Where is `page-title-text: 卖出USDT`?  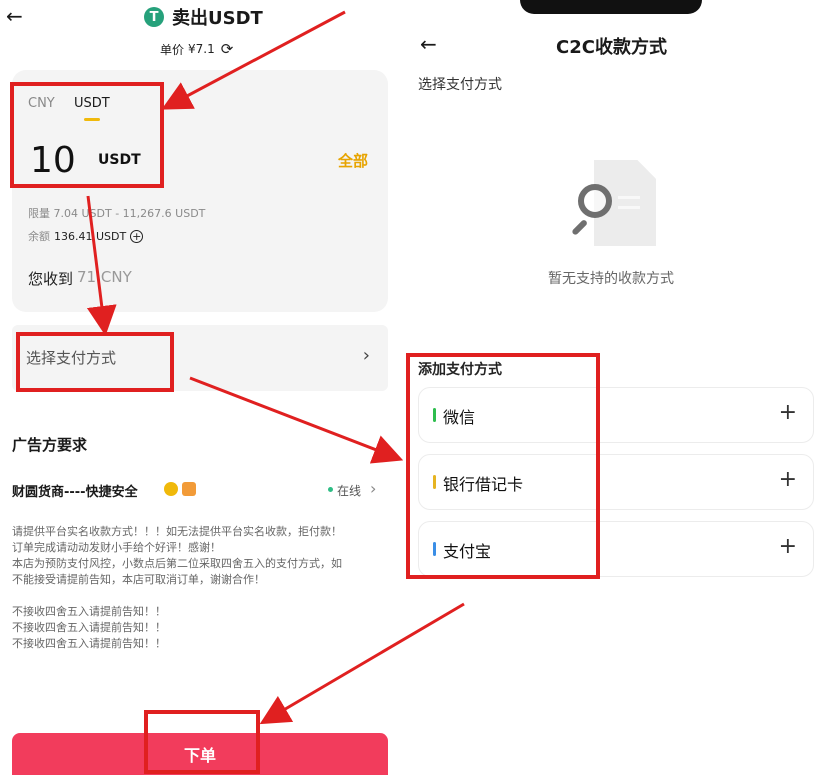 page-title-text: 卖出USDT is located at coordinates (217, 18).